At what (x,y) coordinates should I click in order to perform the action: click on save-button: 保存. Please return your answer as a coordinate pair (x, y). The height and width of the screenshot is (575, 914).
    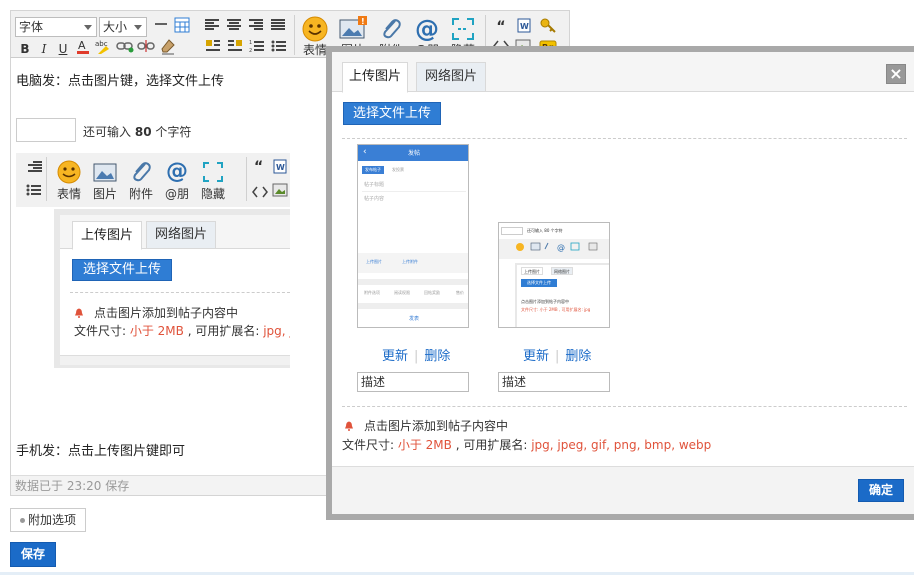
    Looking at the image, I should click on (33, 554).